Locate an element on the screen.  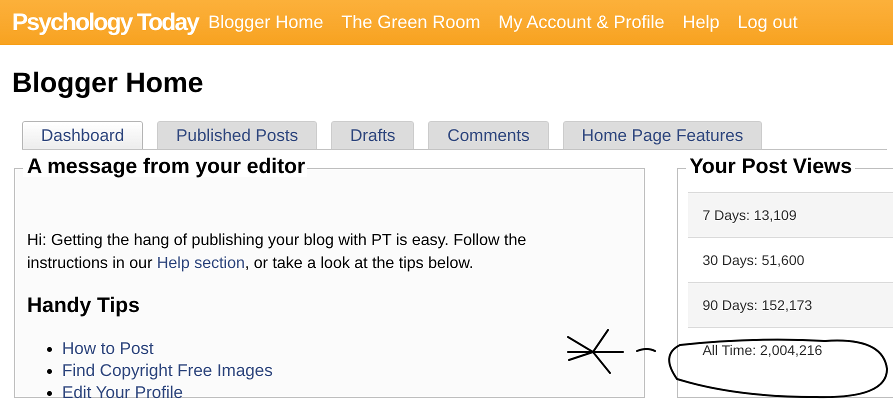
views-row: 7 Days: 13,109 is located at coordinates (790, 214).